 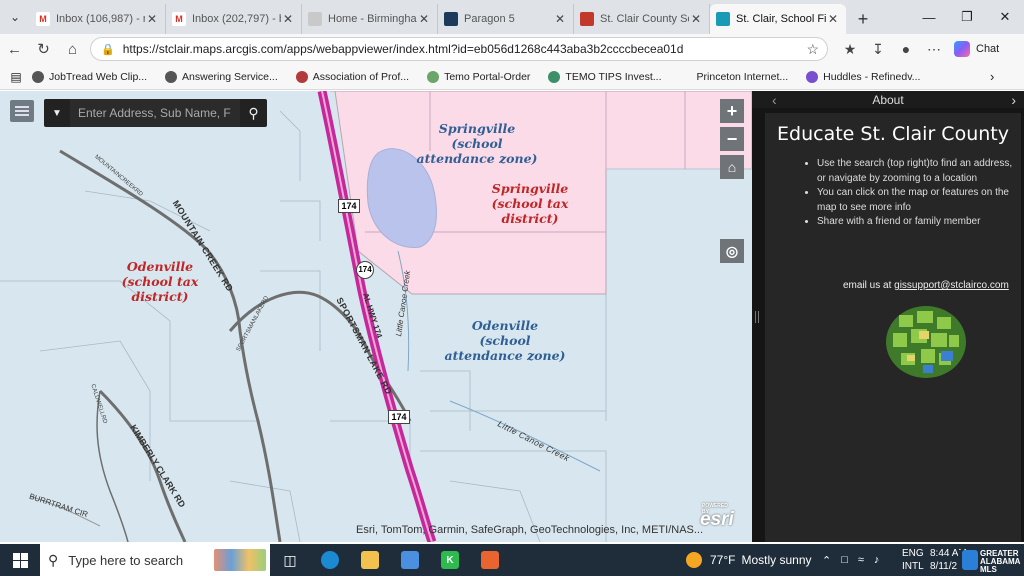 I want to click on taskbar-search: ⚲ Type here to search, so click(x=155, y=560).